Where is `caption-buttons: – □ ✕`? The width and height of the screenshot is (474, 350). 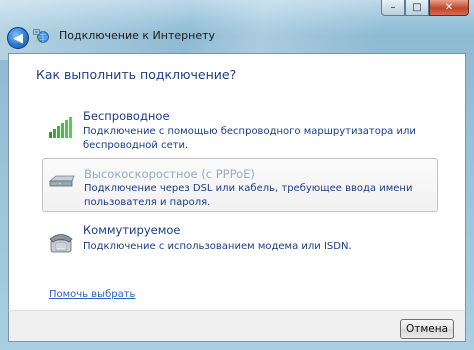
caption-buttons: – □ ✕ is located at coordinates (425, 8).